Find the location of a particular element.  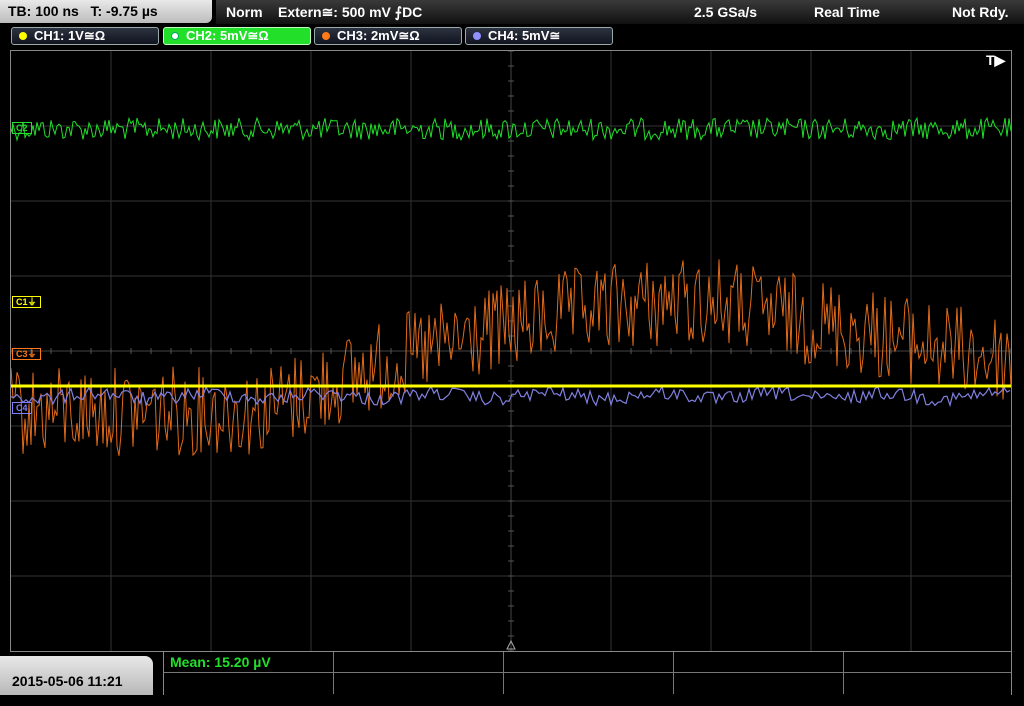

channel-4-marker: C4 is located at coordinates (22, 408).